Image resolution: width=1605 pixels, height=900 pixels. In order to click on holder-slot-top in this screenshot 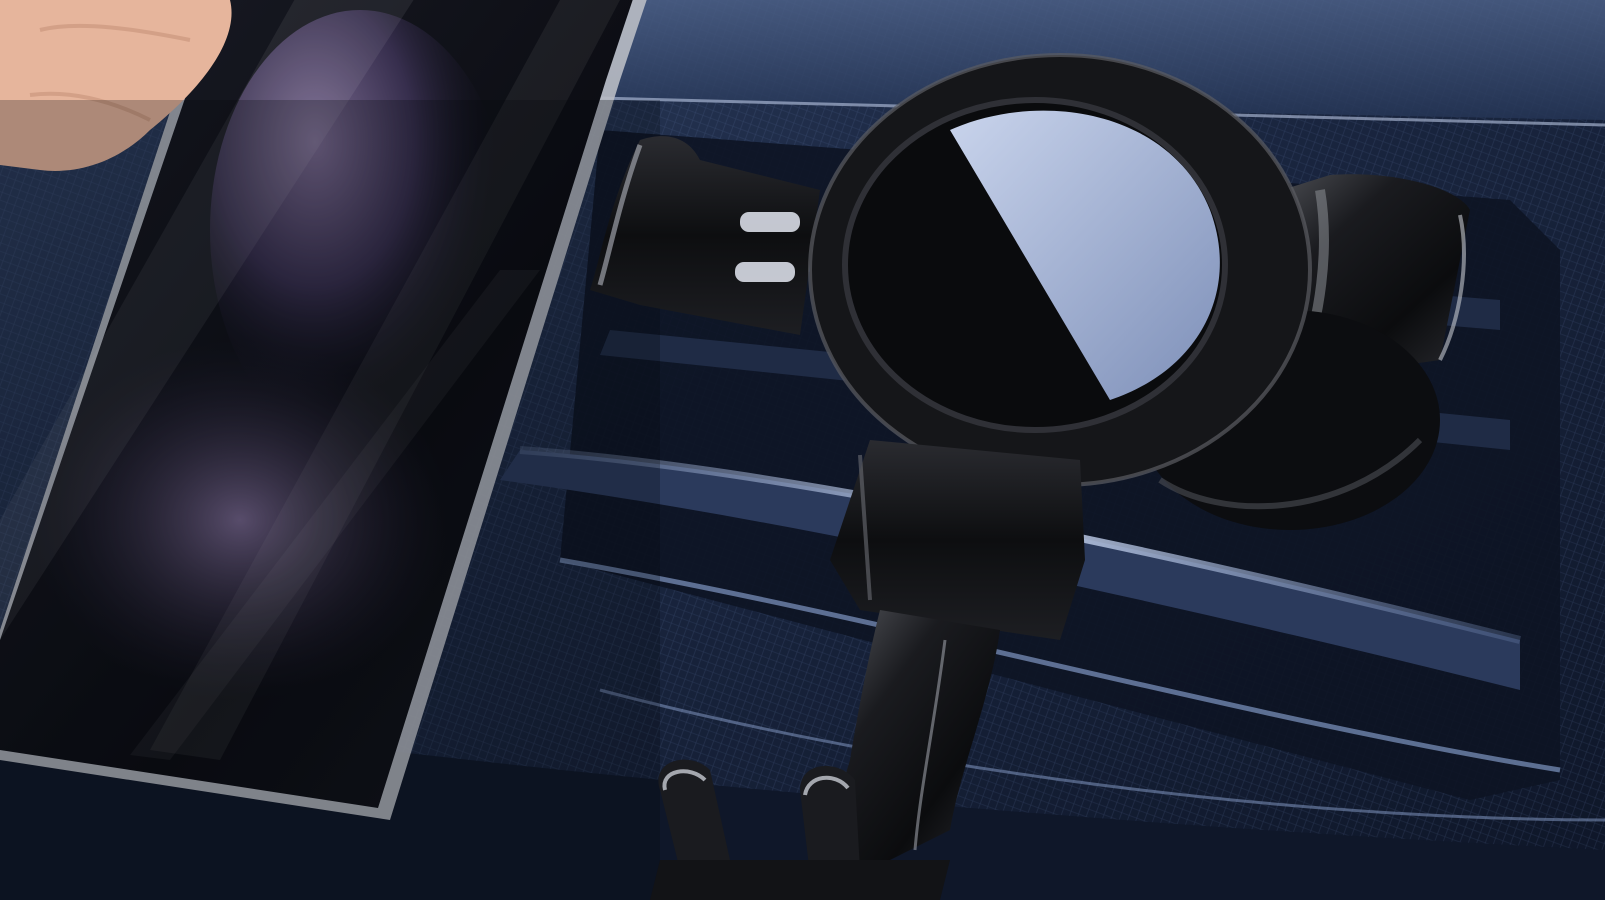, I will do `click(770, 222)`.